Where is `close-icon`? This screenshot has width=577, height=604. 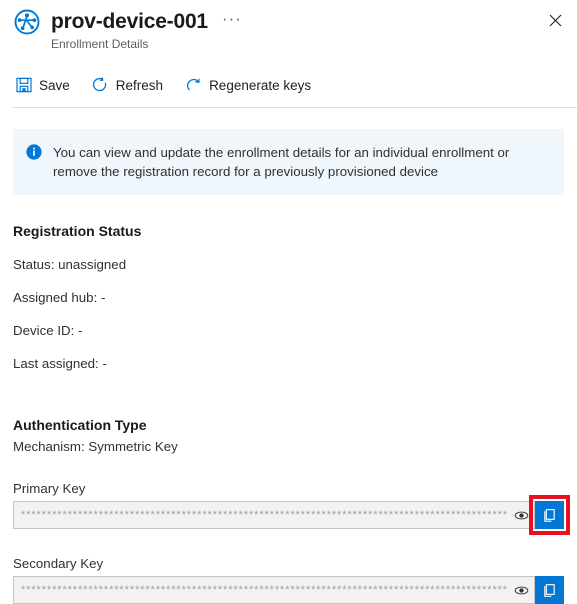
close-icon is located at coordinates (555, 20).